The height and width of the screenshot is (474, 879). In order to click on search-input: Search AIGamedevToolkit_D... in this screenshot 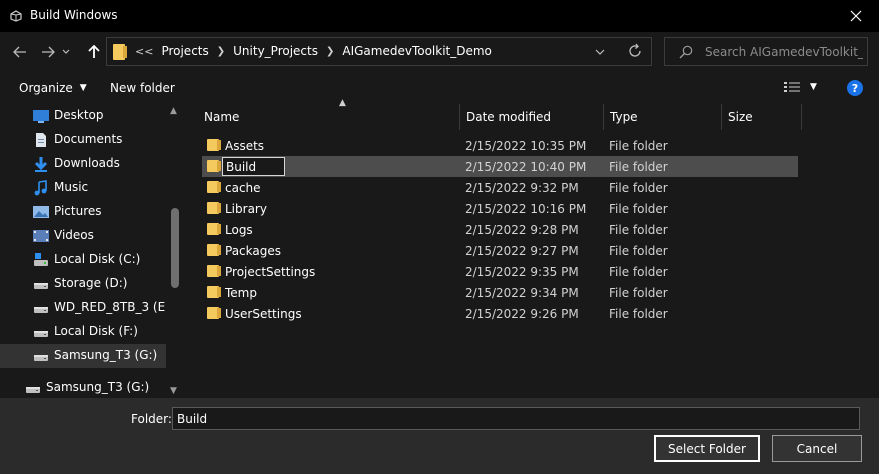, I will do `click(784, 52)`.